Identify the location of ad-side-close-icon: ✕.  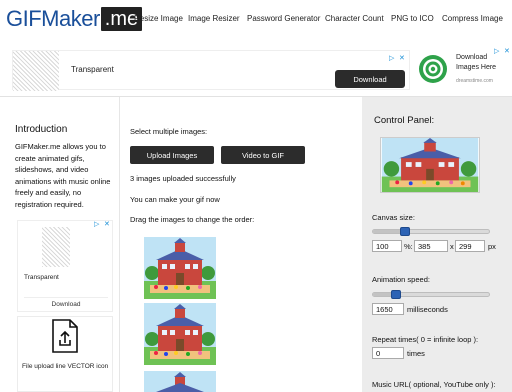
(107, 224).